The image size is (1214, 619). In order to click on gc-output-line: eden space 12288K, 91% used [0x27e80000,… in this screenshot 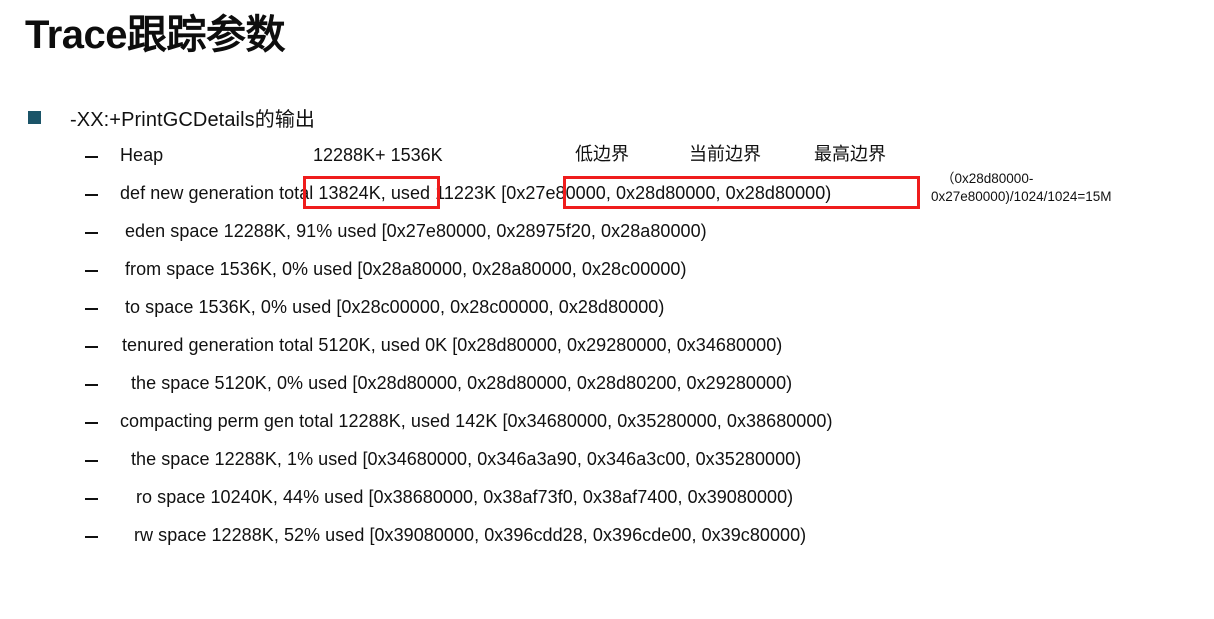, I will do `click(353, 231)`.